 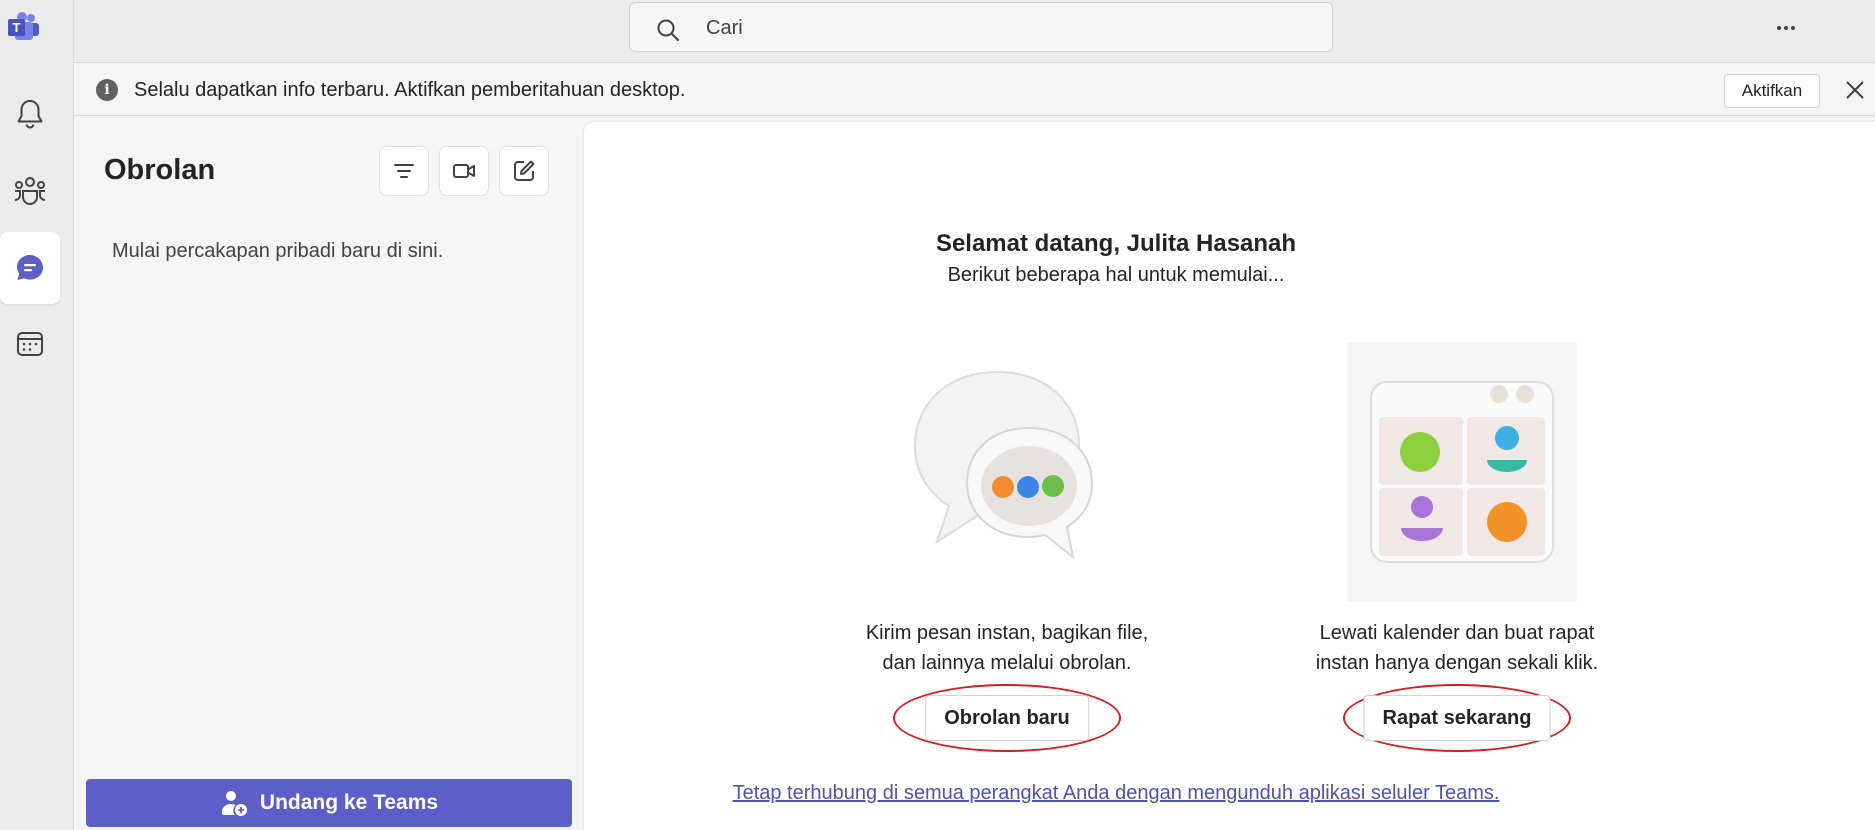 I want to click on invite-to-teams-button: Undang ke Teams, so click(x=329, y=803).